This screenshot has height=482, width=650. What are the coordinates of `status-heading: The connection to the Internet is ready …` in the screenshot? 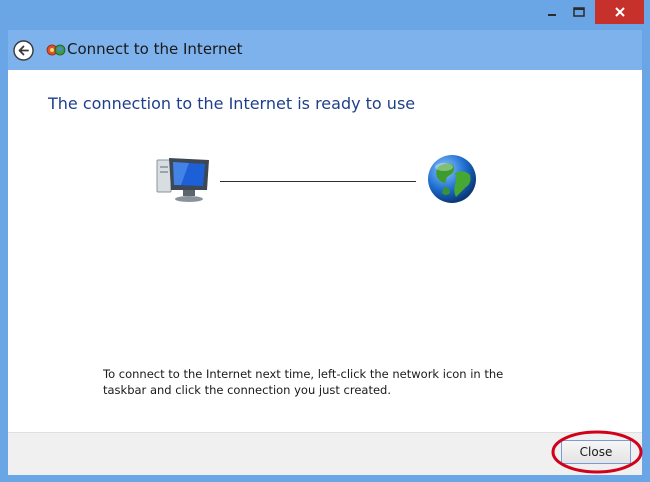 It's located at (232, 103).